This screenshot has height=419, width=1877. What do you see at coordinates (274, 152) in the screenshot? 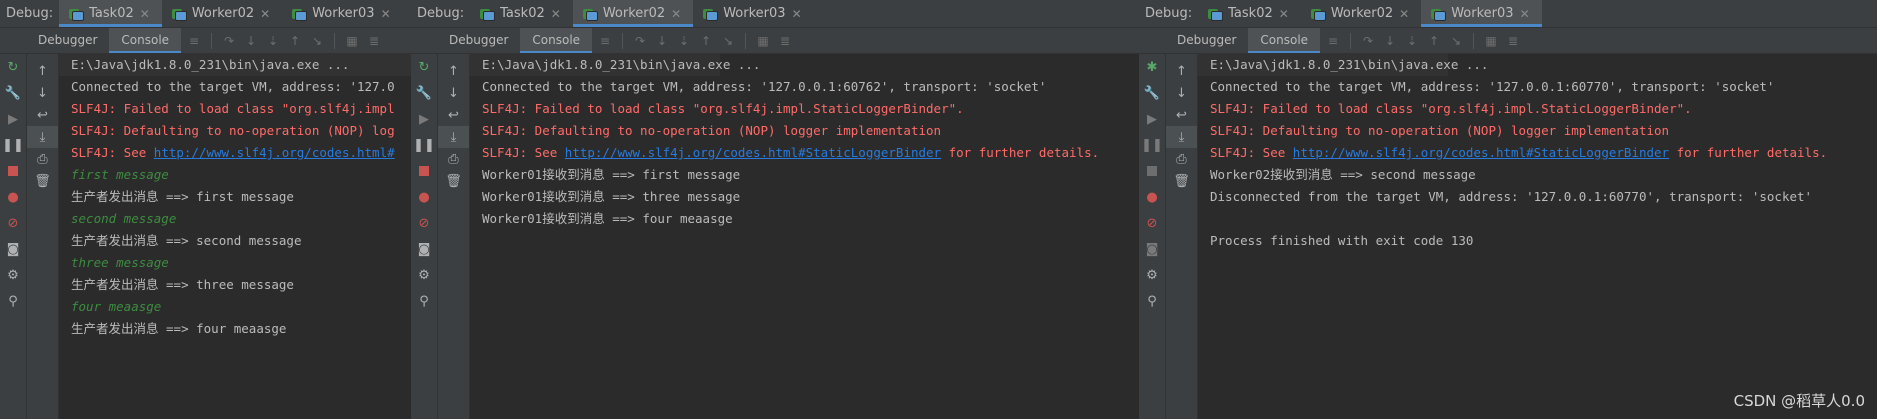
I see `slf4j-link: http://www.slf4j.org/codes.html#` at bounding box center [274, 152].